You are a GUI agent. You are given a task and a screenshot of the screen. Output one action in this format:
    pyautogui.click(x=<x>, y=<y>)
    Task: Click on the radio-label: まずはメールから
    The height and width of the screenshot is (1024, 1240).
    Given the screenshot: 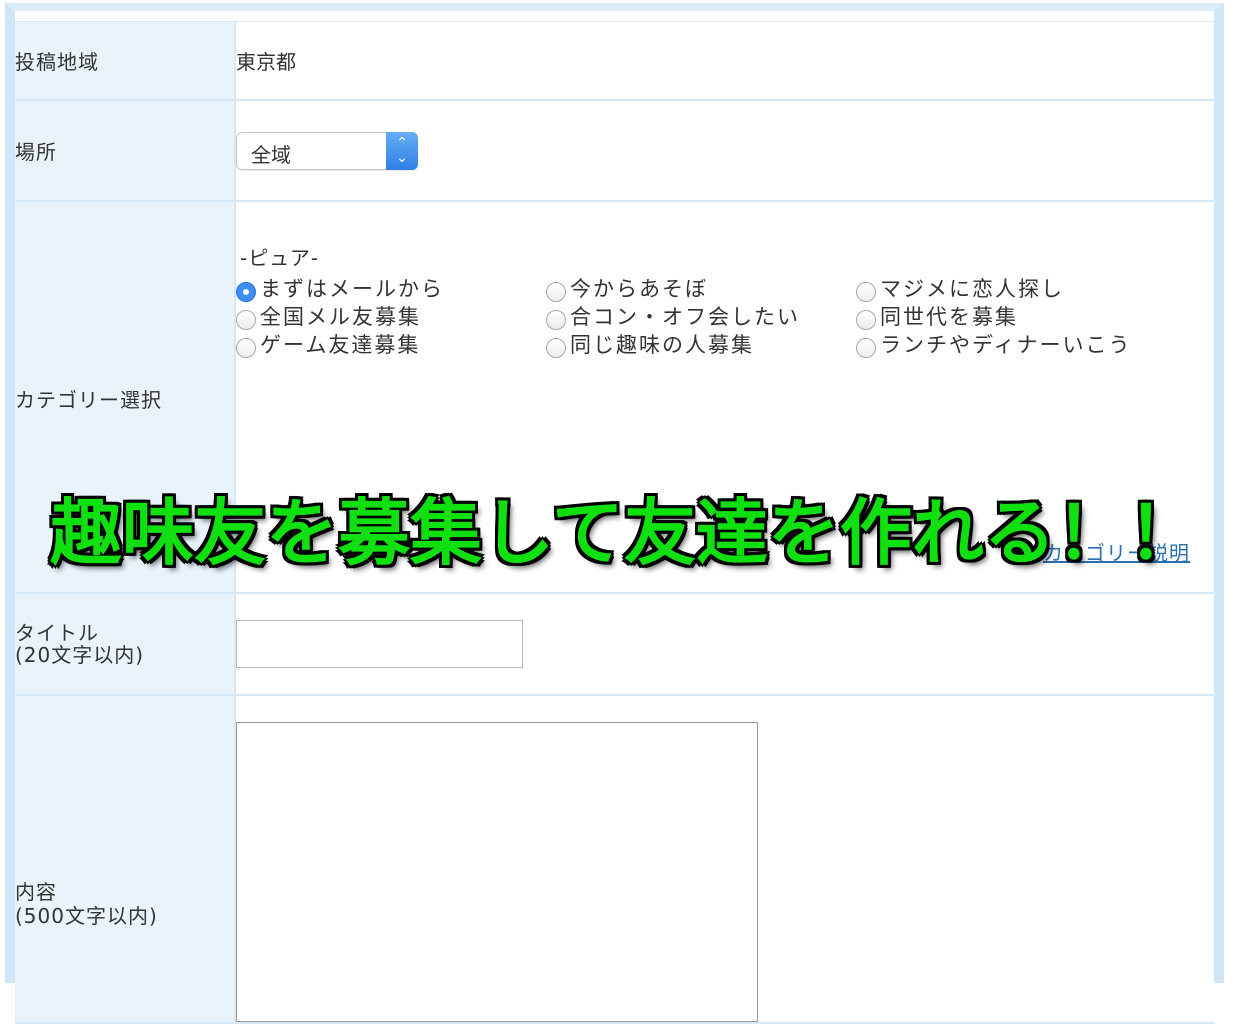 What is the action you would take?
    pyautogui.click(x=352, y=289)
    